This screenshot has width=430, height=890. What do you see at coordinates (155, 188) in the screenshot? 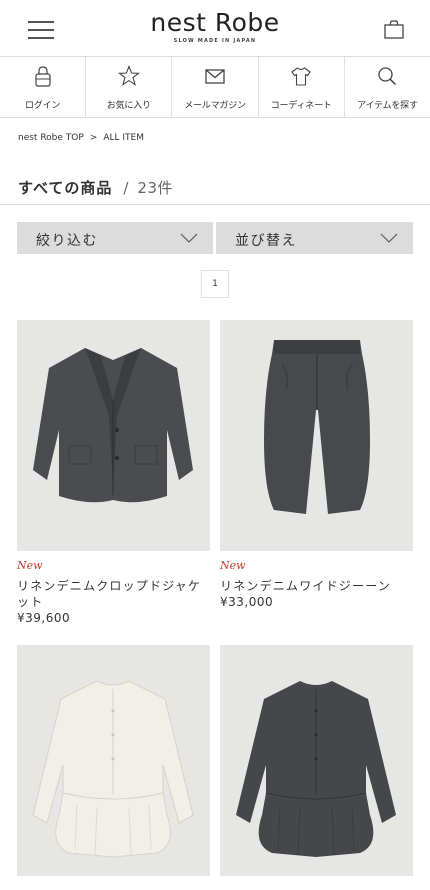
I see `item-count: 23件` at bounding box center [155, 188].